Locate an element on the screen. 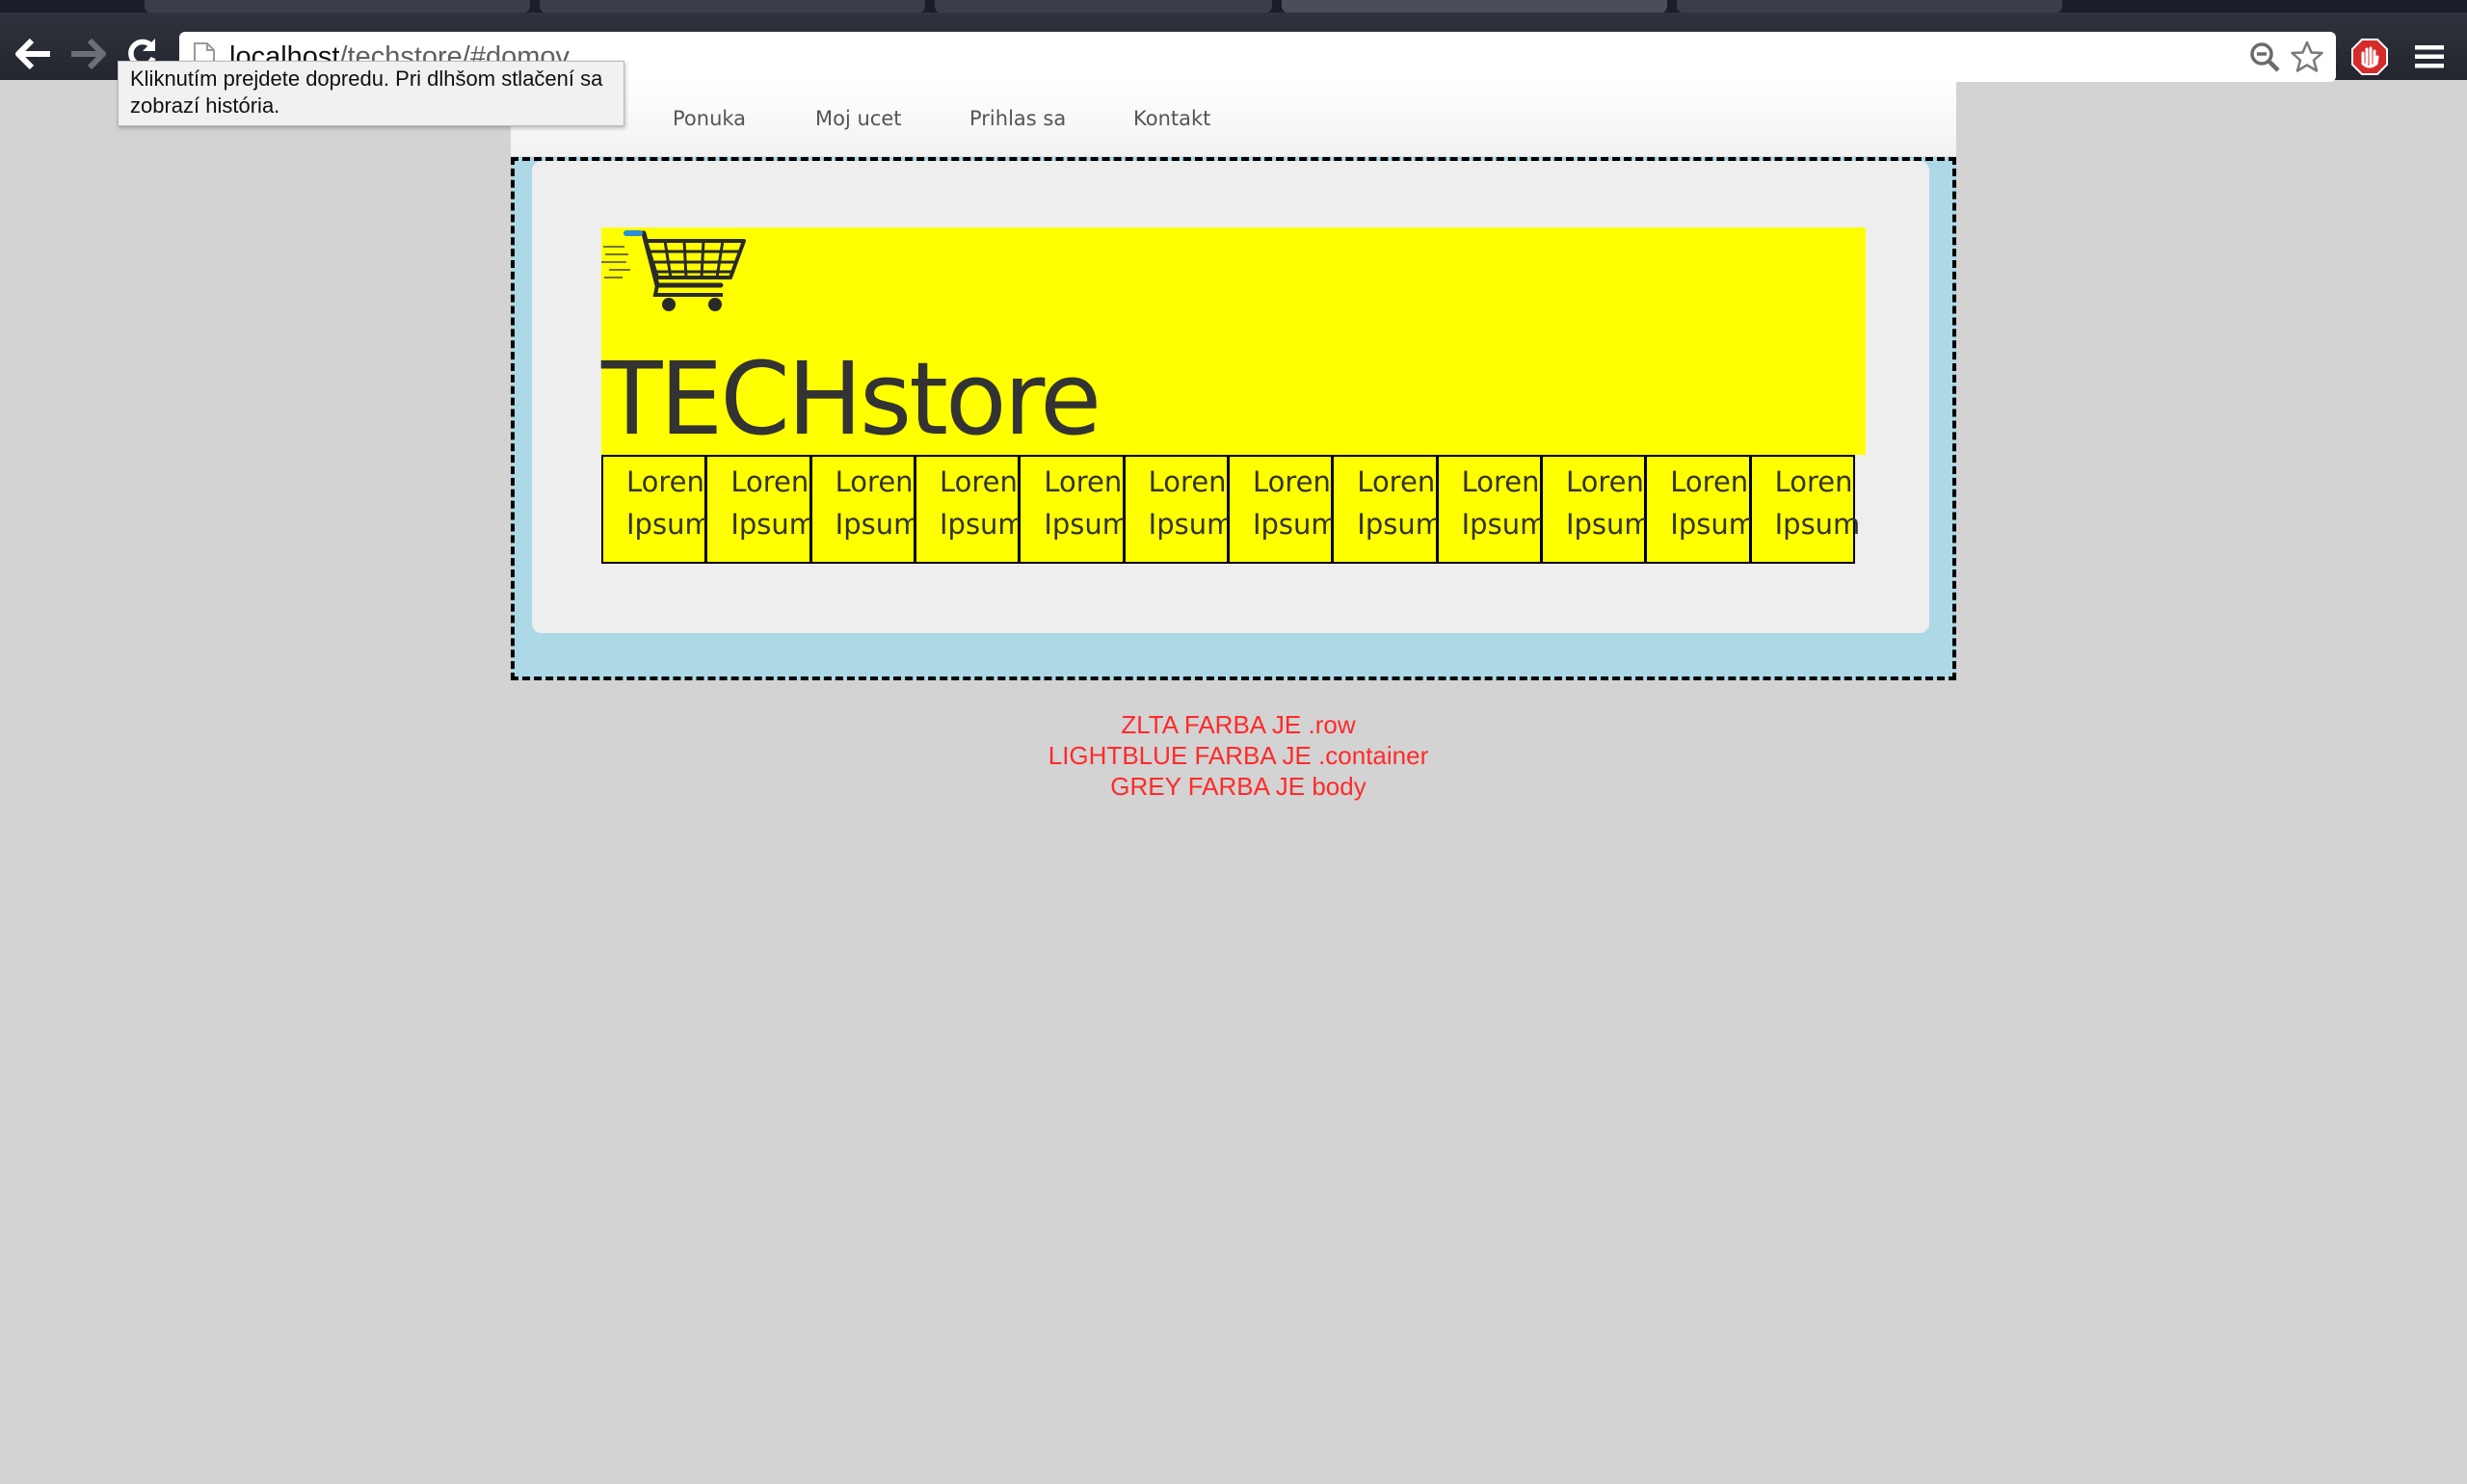  shopping-cart-icon is located at coordinates (673, 270).